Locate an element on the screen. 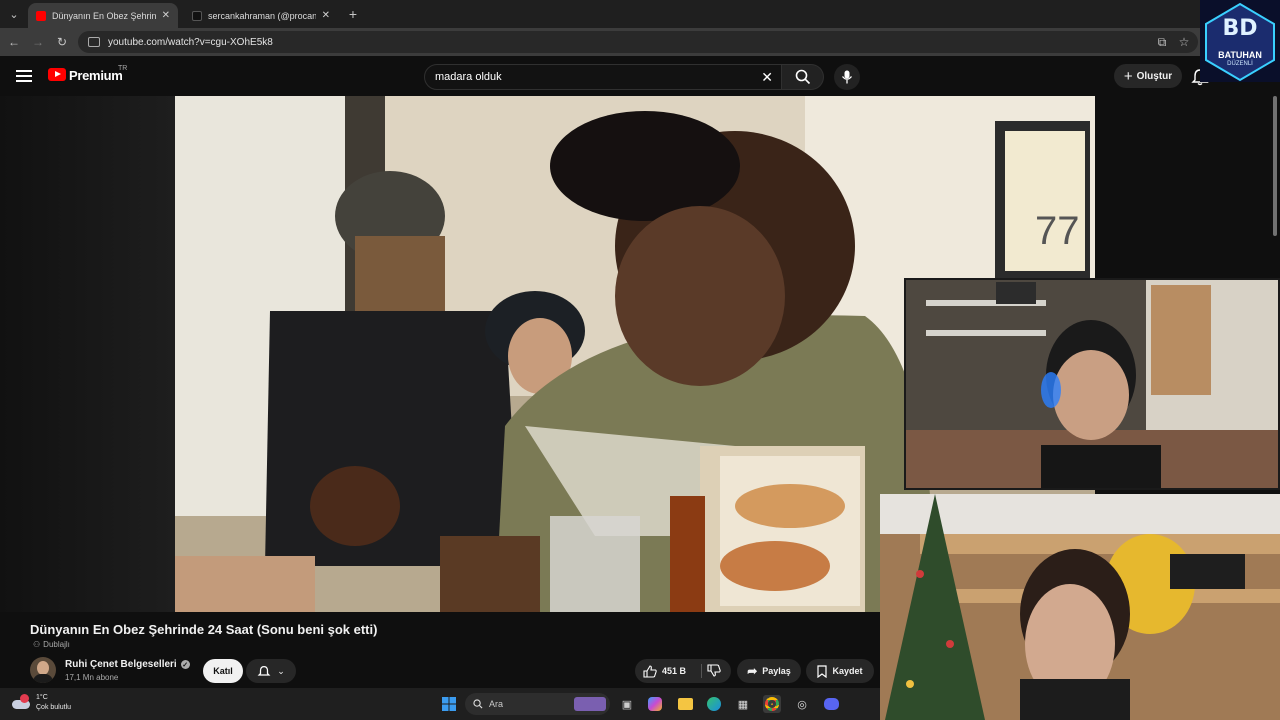  share-button: ➦ Paylaş is located at coordinates (769, 671).